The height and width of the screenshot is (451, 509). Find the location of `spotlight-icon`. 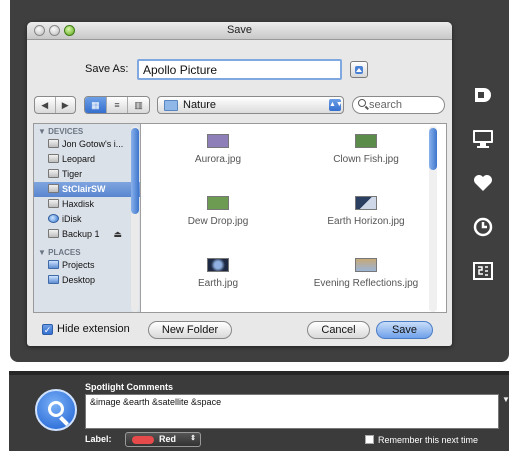

spotlight-icon is located at coordinates (56, 410).